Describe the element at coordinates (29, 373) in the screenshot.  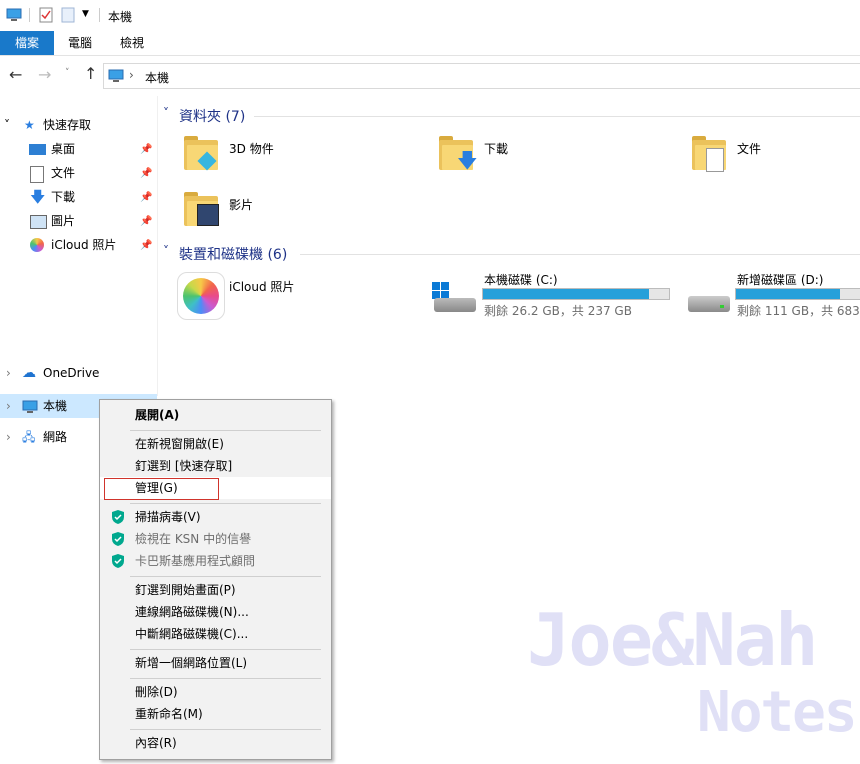
I see `onedrive-icon: ☁` at that location.